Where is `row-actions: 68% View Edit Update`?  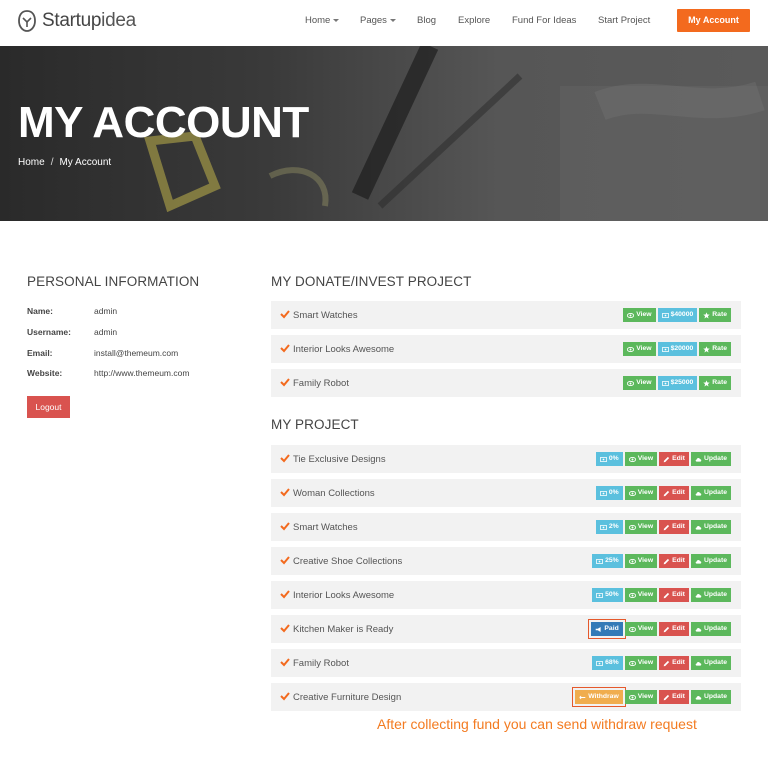 row-actions: 68% View Edit Update is located at coordinates (661, 663).